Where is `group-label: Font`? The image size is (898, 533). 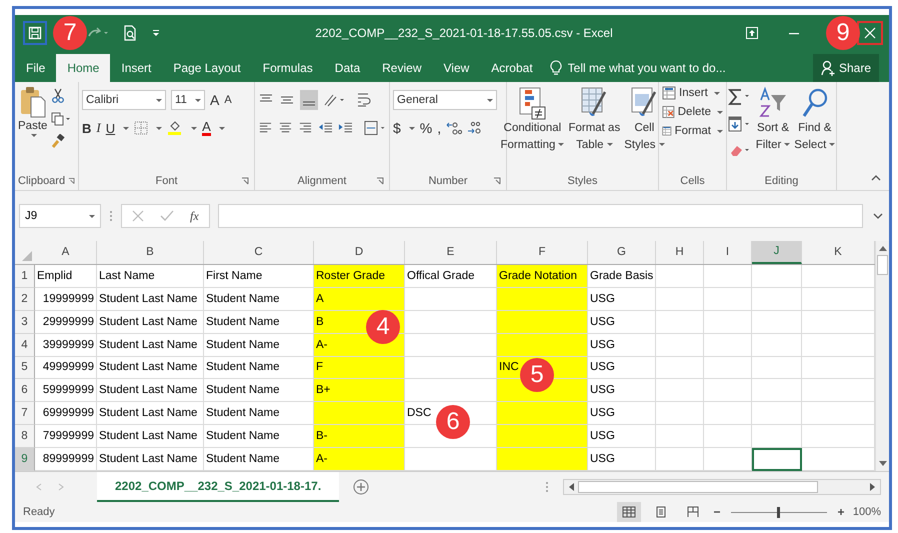
group-label: Font is located at coordinates (166, 181).